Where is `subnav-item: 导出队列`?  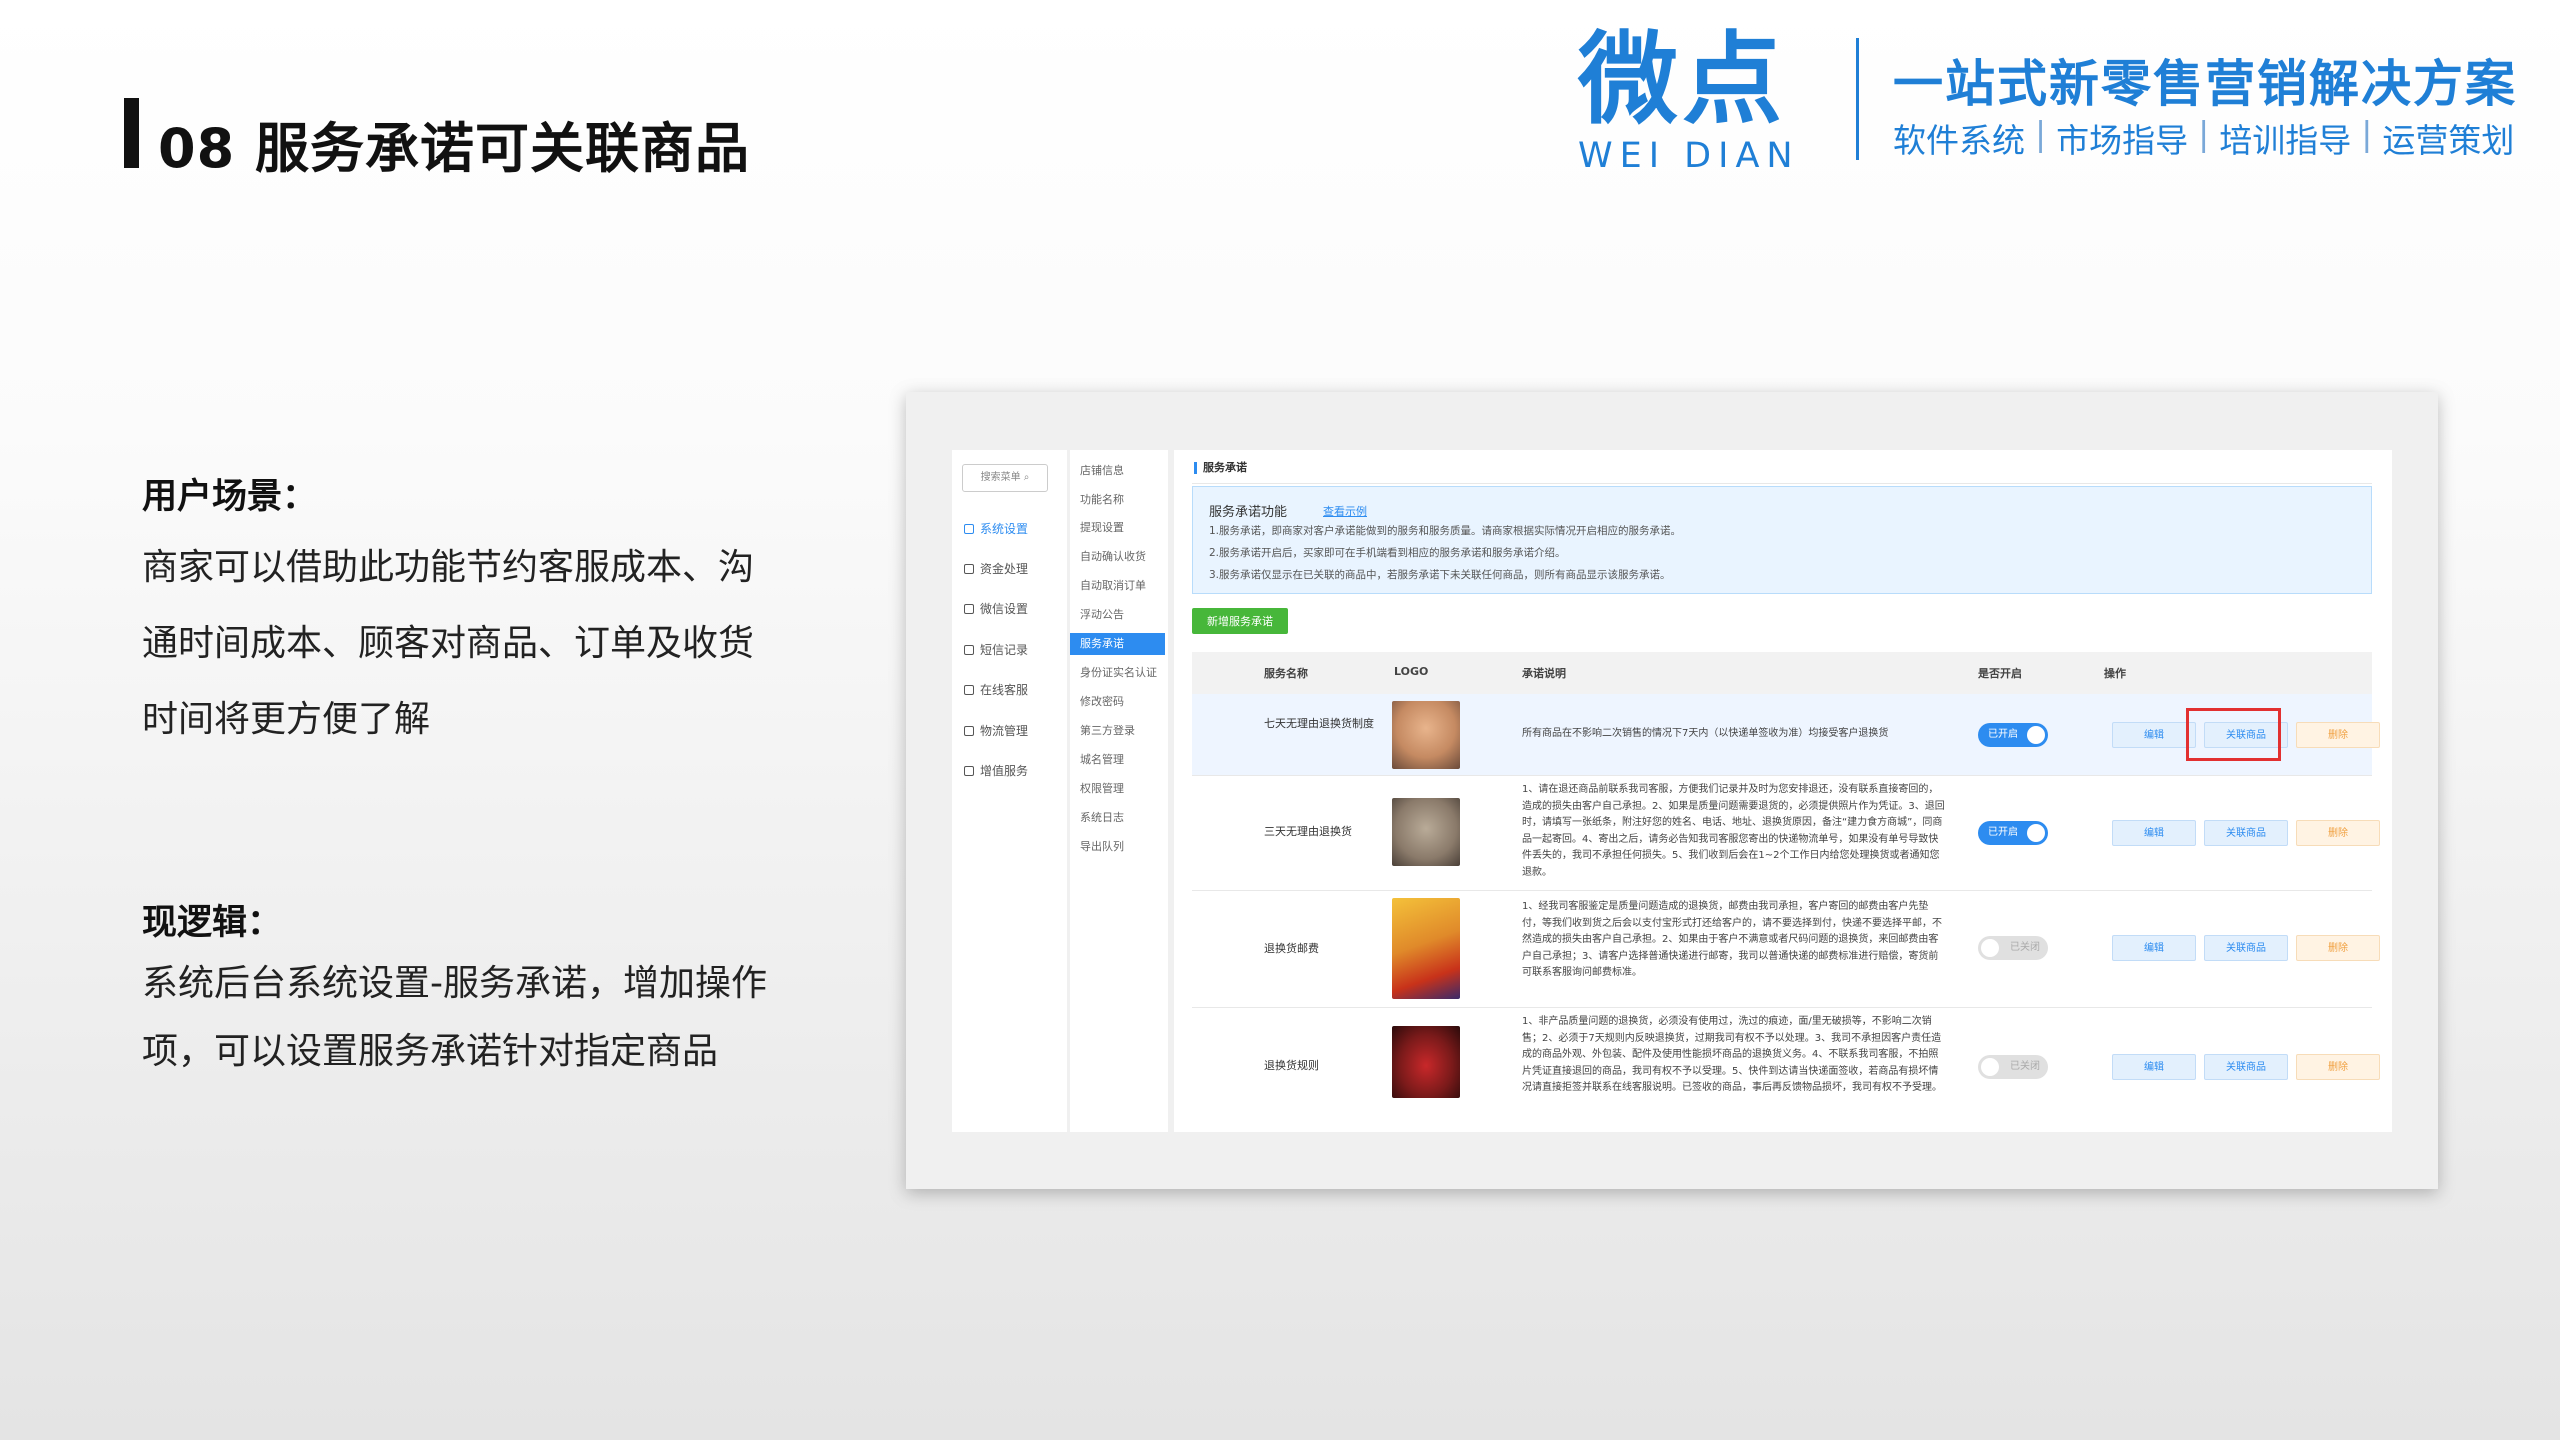 subnav-item: 导出队列 is located at coordinates (1123, 847).